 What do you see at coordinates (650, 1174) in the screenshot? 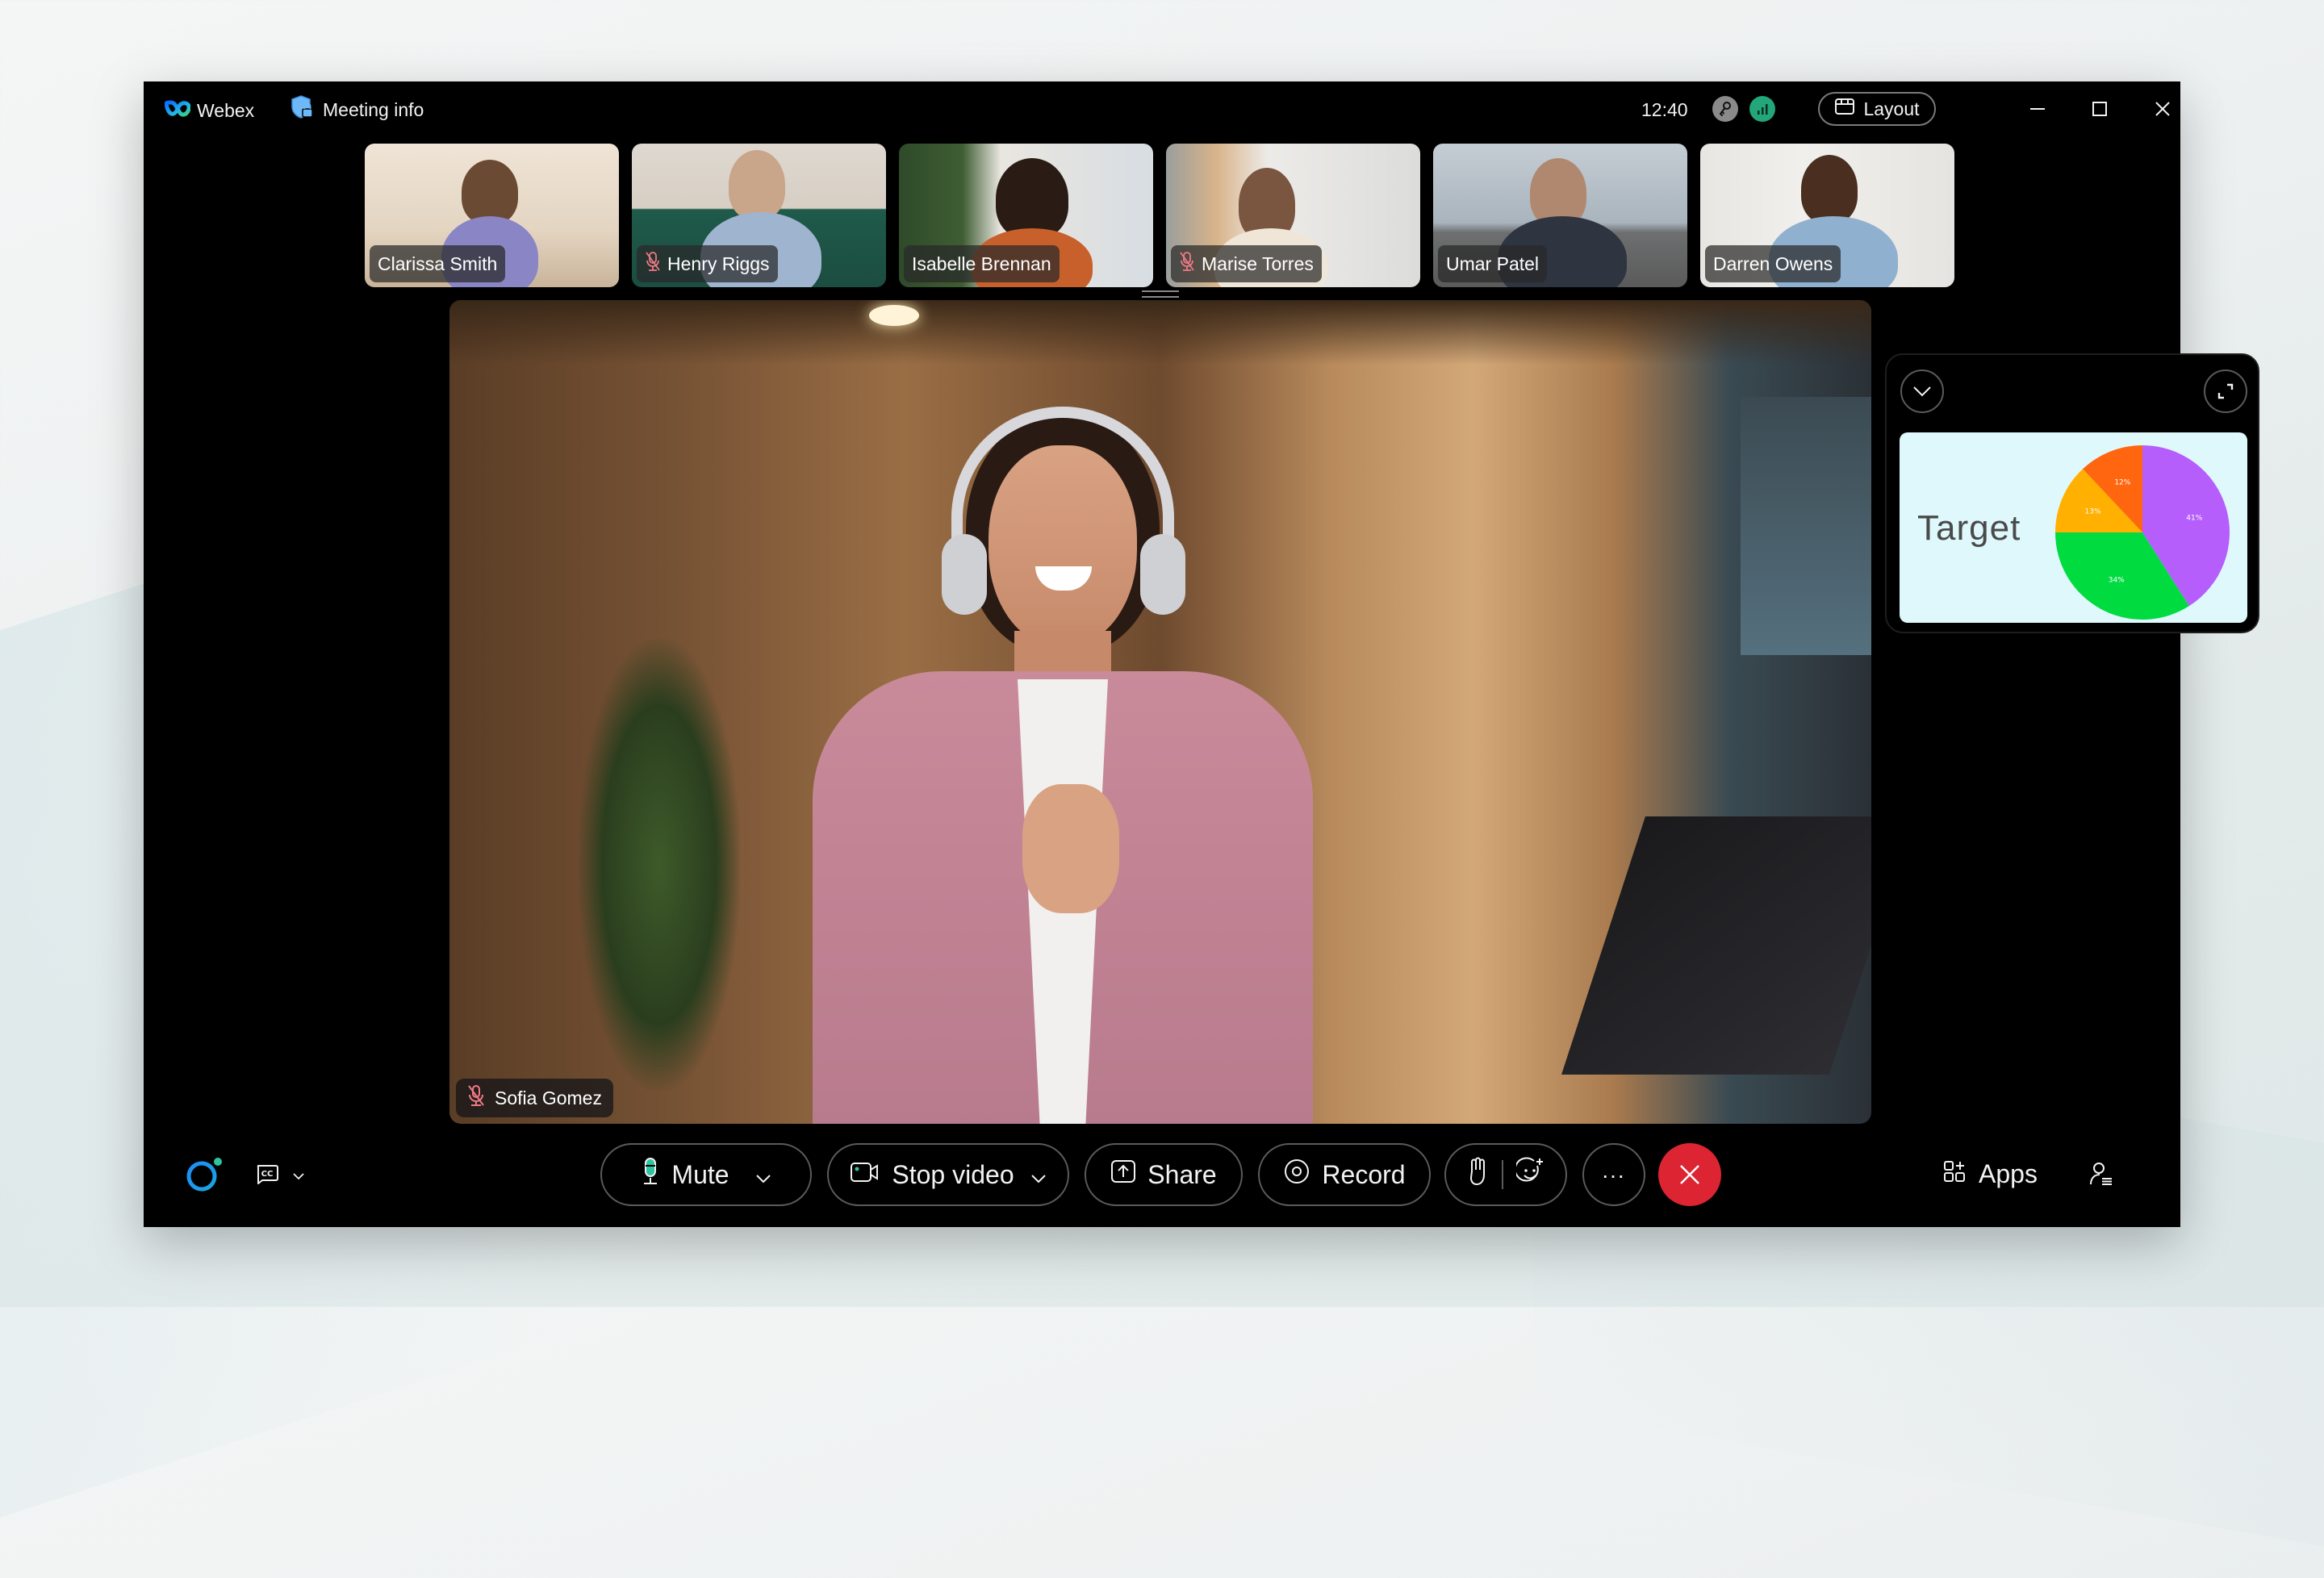
I see `microphone-icon` at bounding box center [650, 1174].